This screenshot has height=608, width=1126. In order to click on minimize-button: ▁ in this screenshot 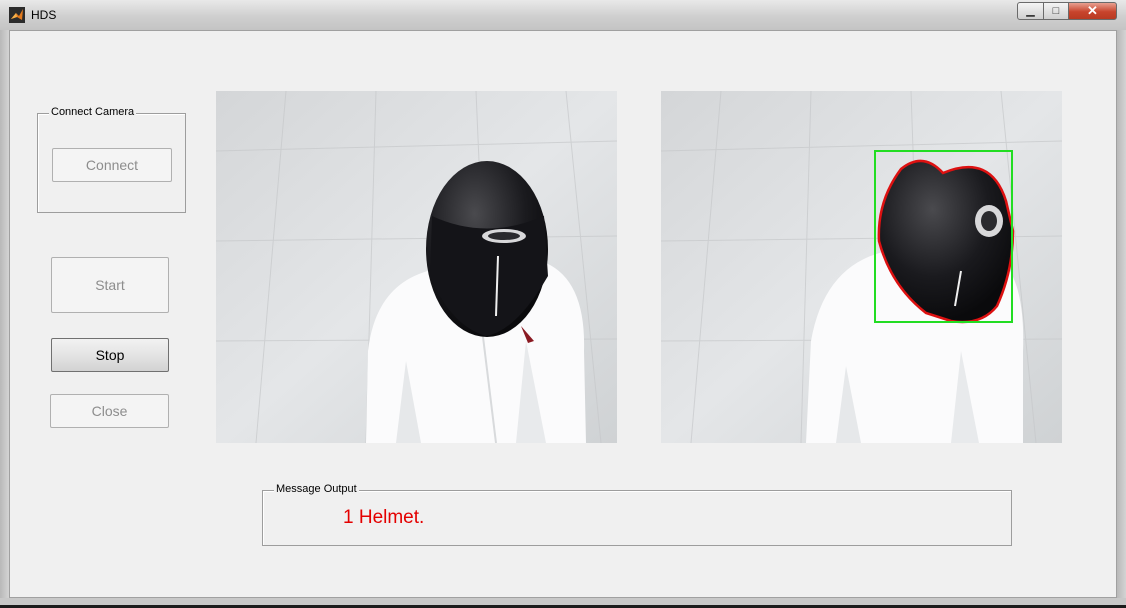, I will do `click(1030, 11)`.